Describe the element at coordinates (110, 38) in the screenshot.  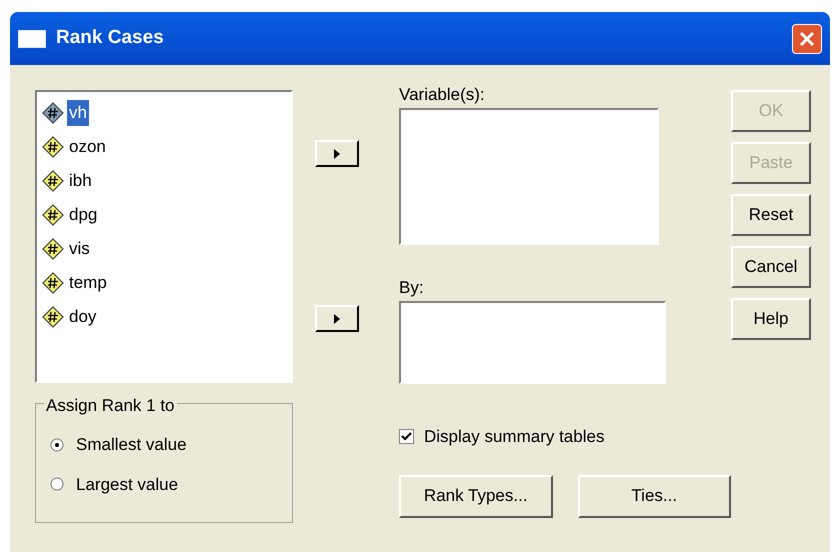
I see `window-title: Rank Cases` at that location.